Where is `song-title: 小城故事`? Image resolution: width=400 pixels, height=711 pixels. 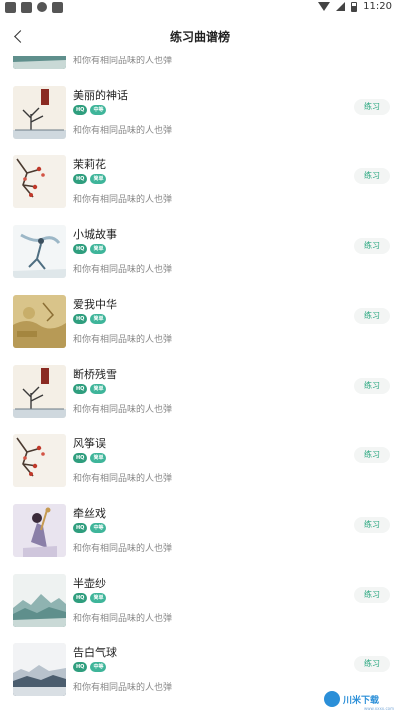 song-title: 小城故事 is located at coordinates (95, 235).